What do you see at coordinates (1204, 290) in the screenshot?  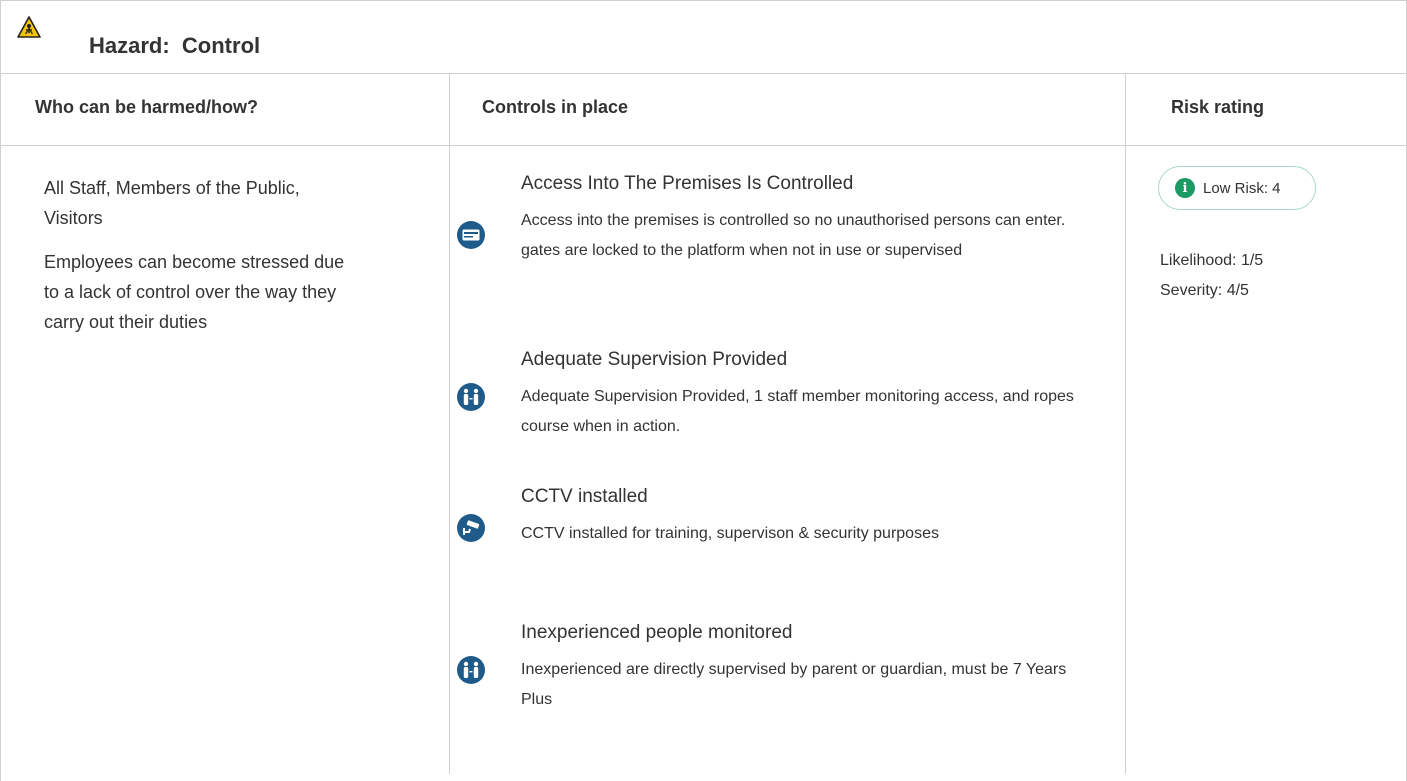 I see `severity-value: Severity: 4/5` at bounding box center [1204, 290].